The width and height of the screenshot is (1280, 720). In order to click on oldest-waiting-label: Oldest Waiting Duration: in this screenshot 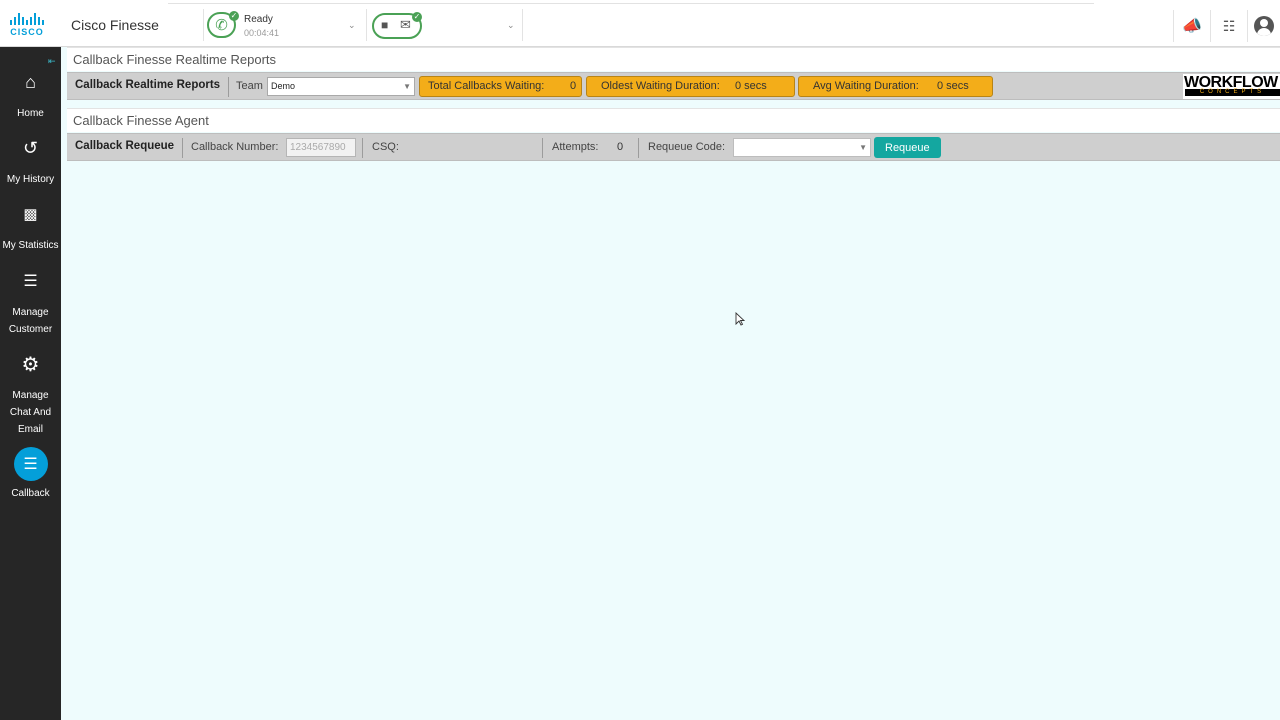, I will do `click(660, 86)`.